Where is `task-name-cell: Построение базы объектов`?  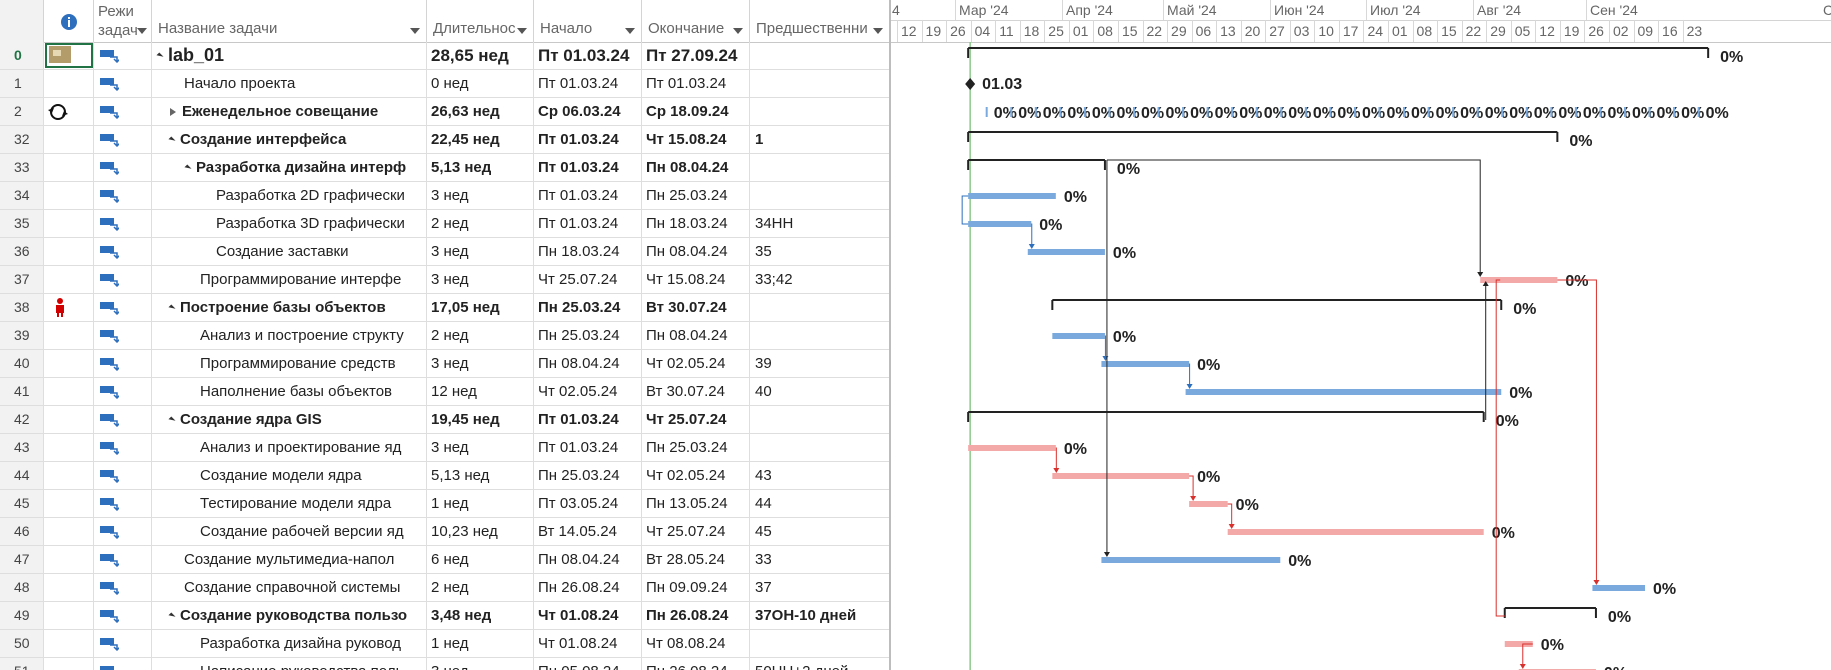
task-name-cell: Построение базы объектов is located at coordinates (289, 307).